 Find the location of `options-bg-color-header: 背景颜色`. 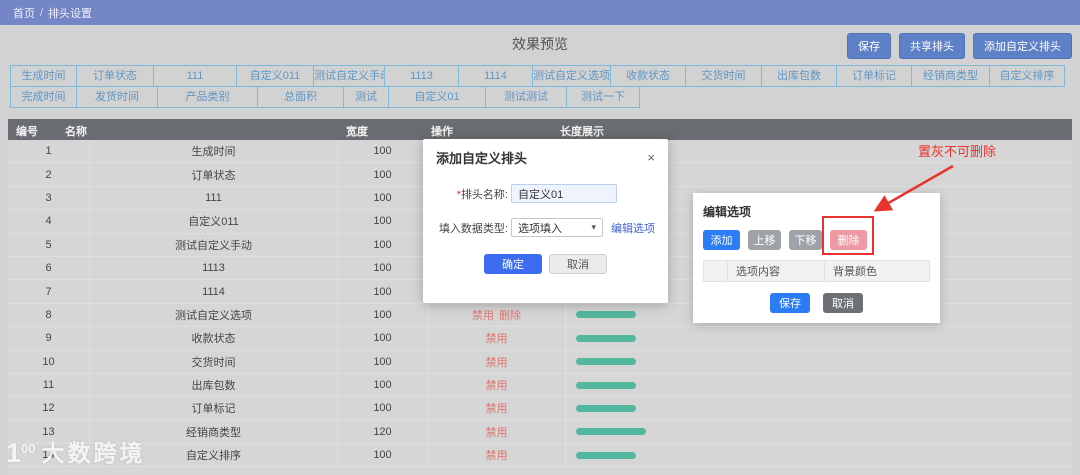

options-bg-color-header: 背景颜色 is located at coordinates (876, 271).